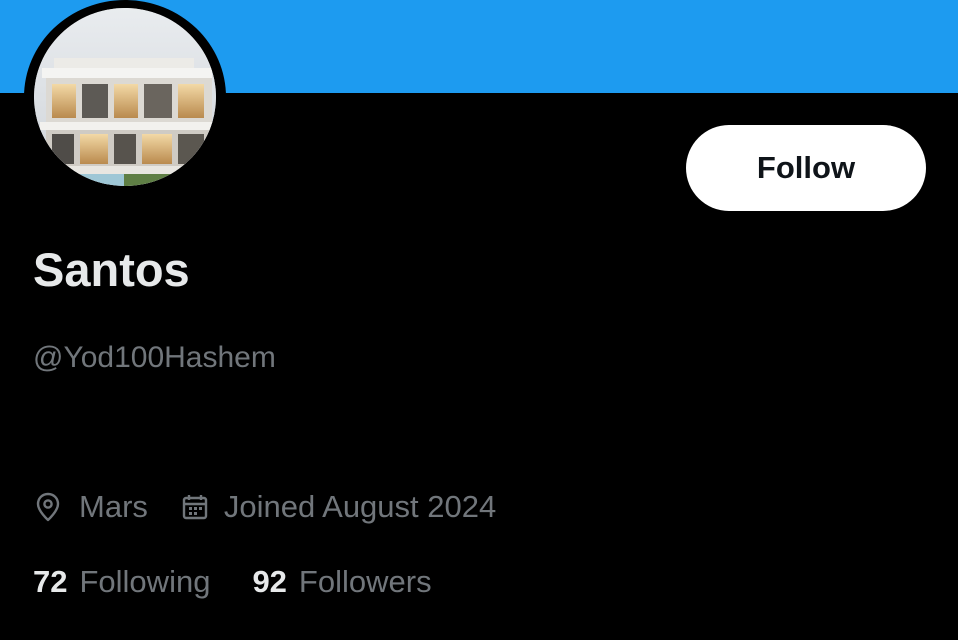 The width and height of the screenshot is (958, 640). What do you see at coordinates (50, 581) in the screenshot?
I see `following-count: 72` at bounding box center [50, 581].